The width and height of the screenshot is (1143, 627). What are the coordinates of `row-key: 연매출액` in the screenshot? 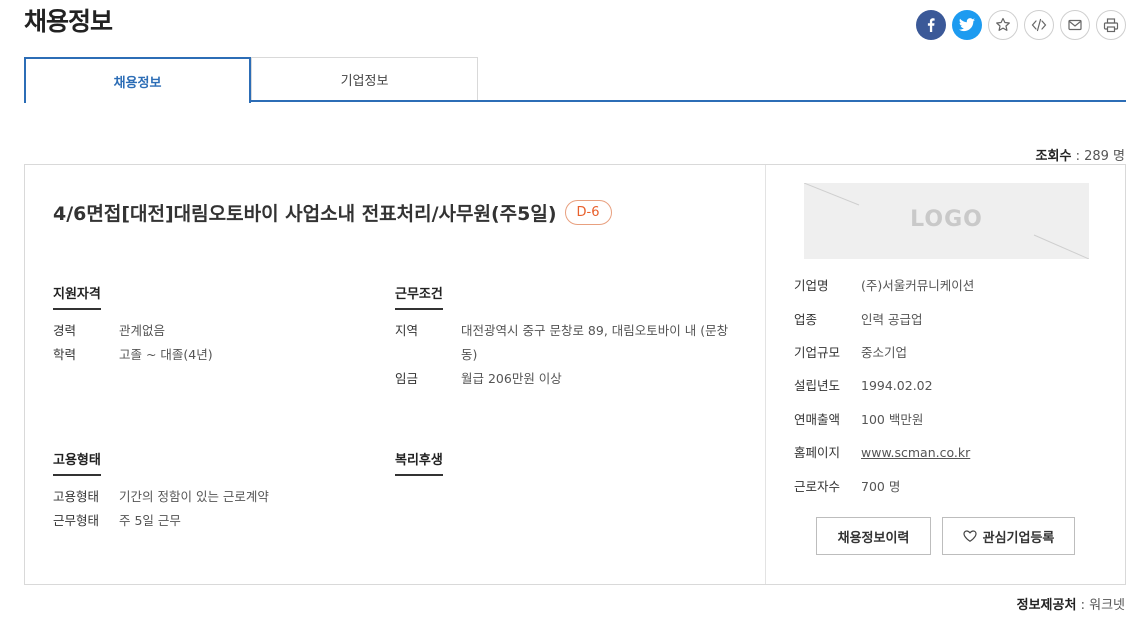 It's located at (817, 419).